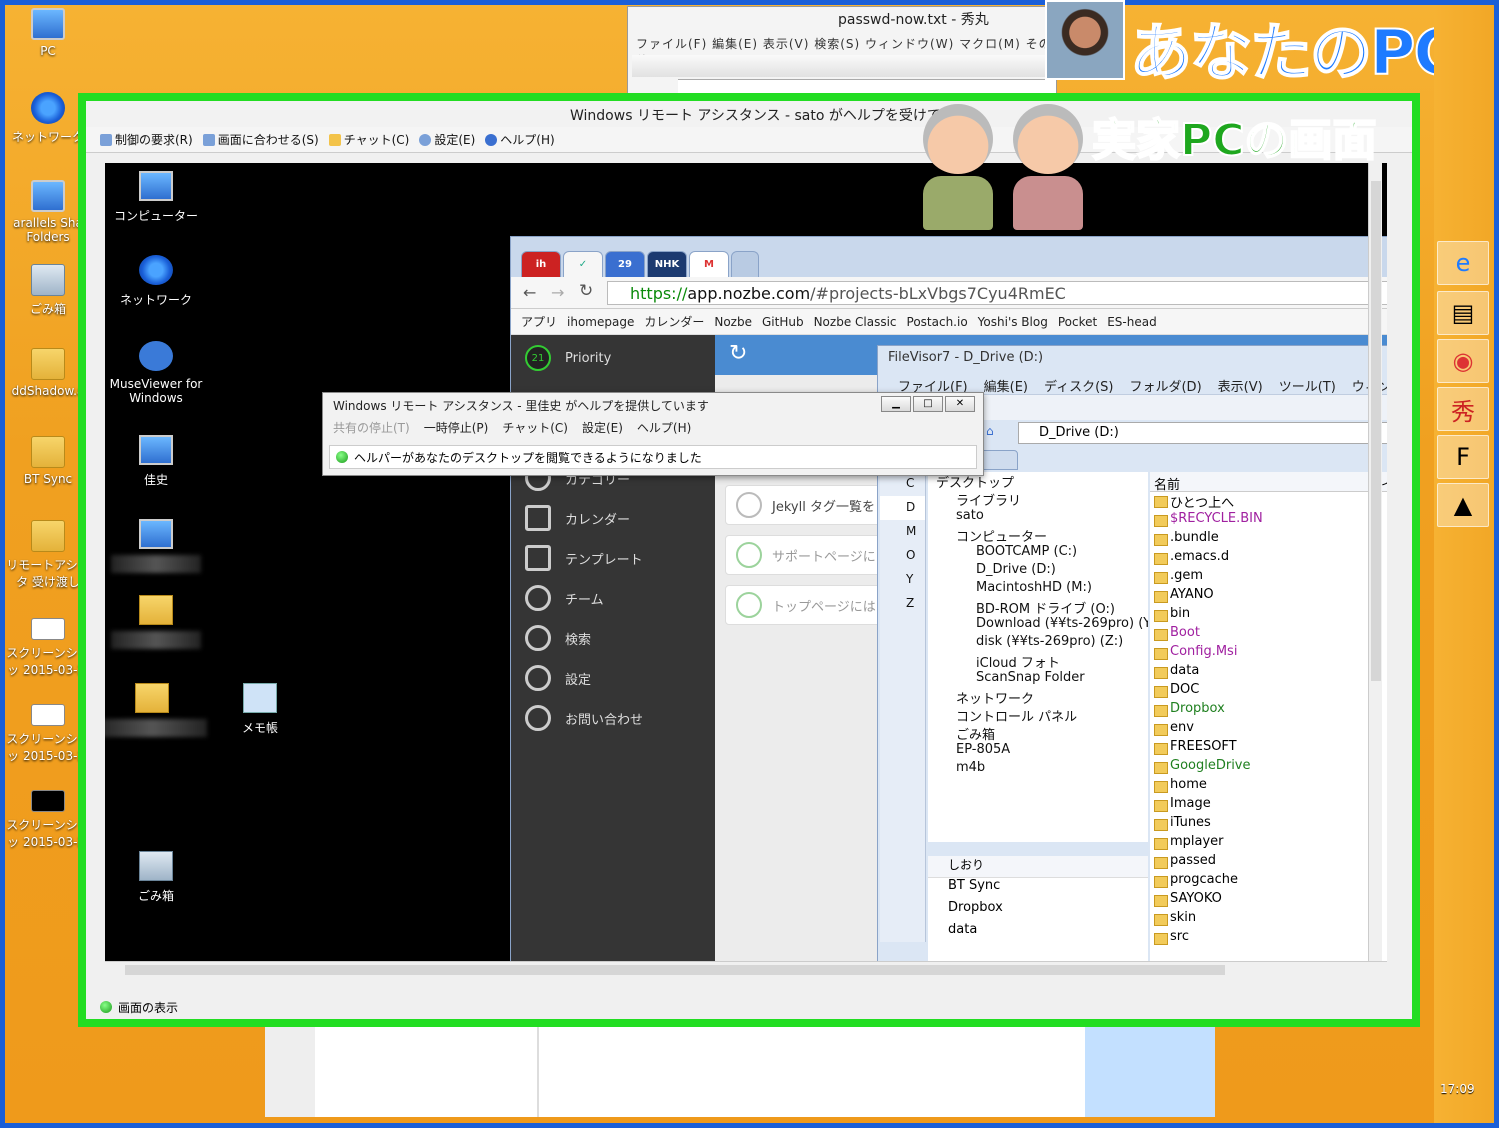  I want to click on new-tab-button, so click(745, 264).